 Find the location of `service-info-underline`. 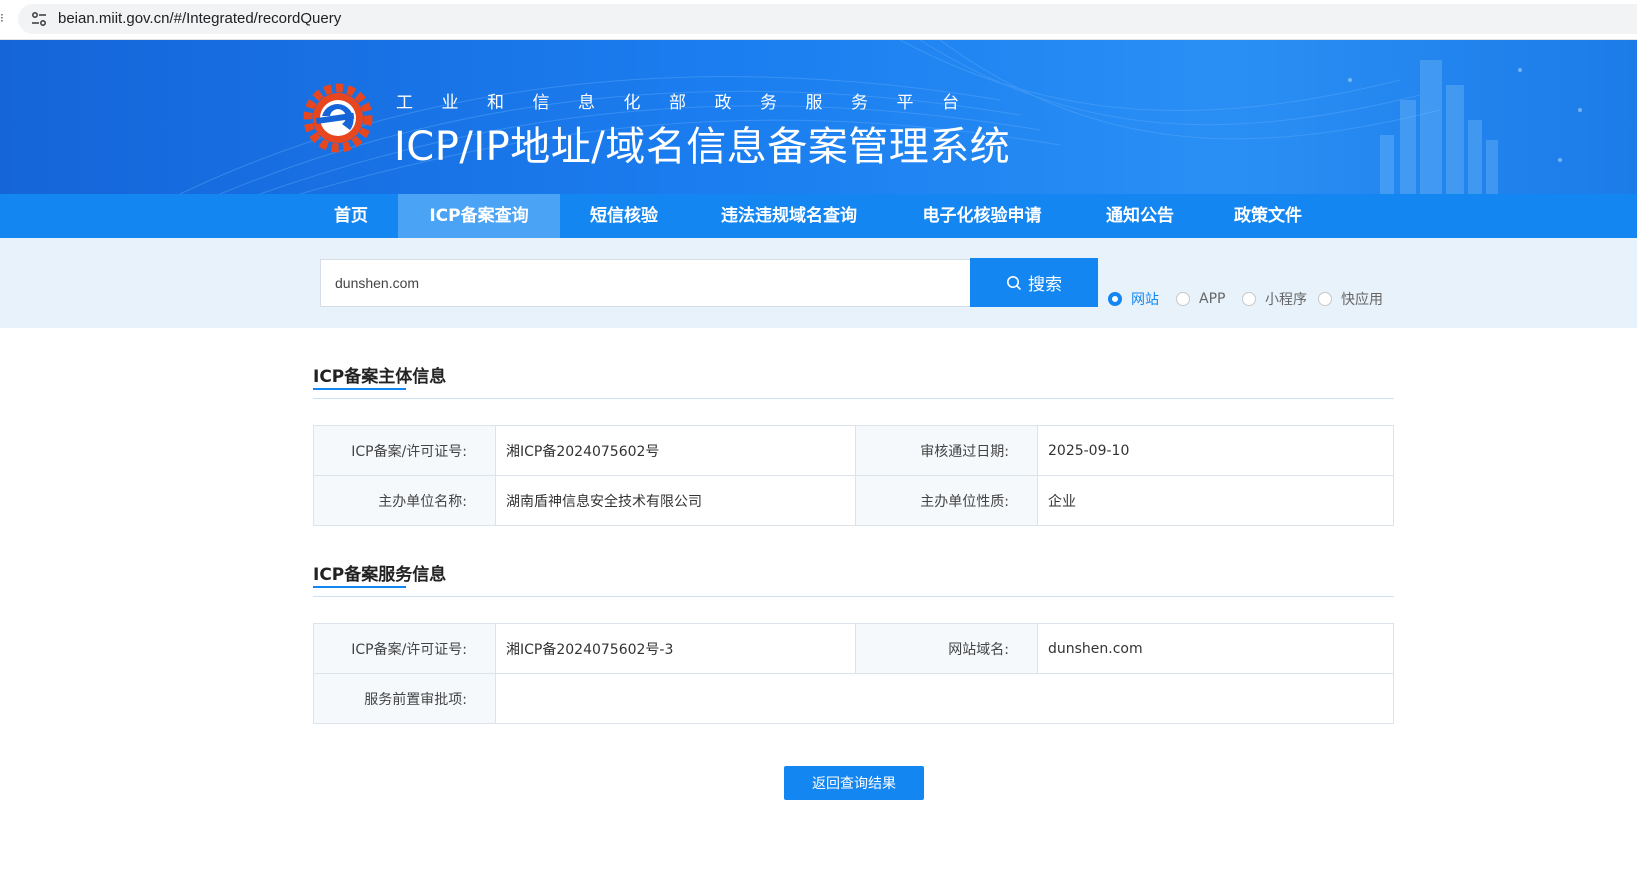

service-info-underline is located at coordinates (359, 587).